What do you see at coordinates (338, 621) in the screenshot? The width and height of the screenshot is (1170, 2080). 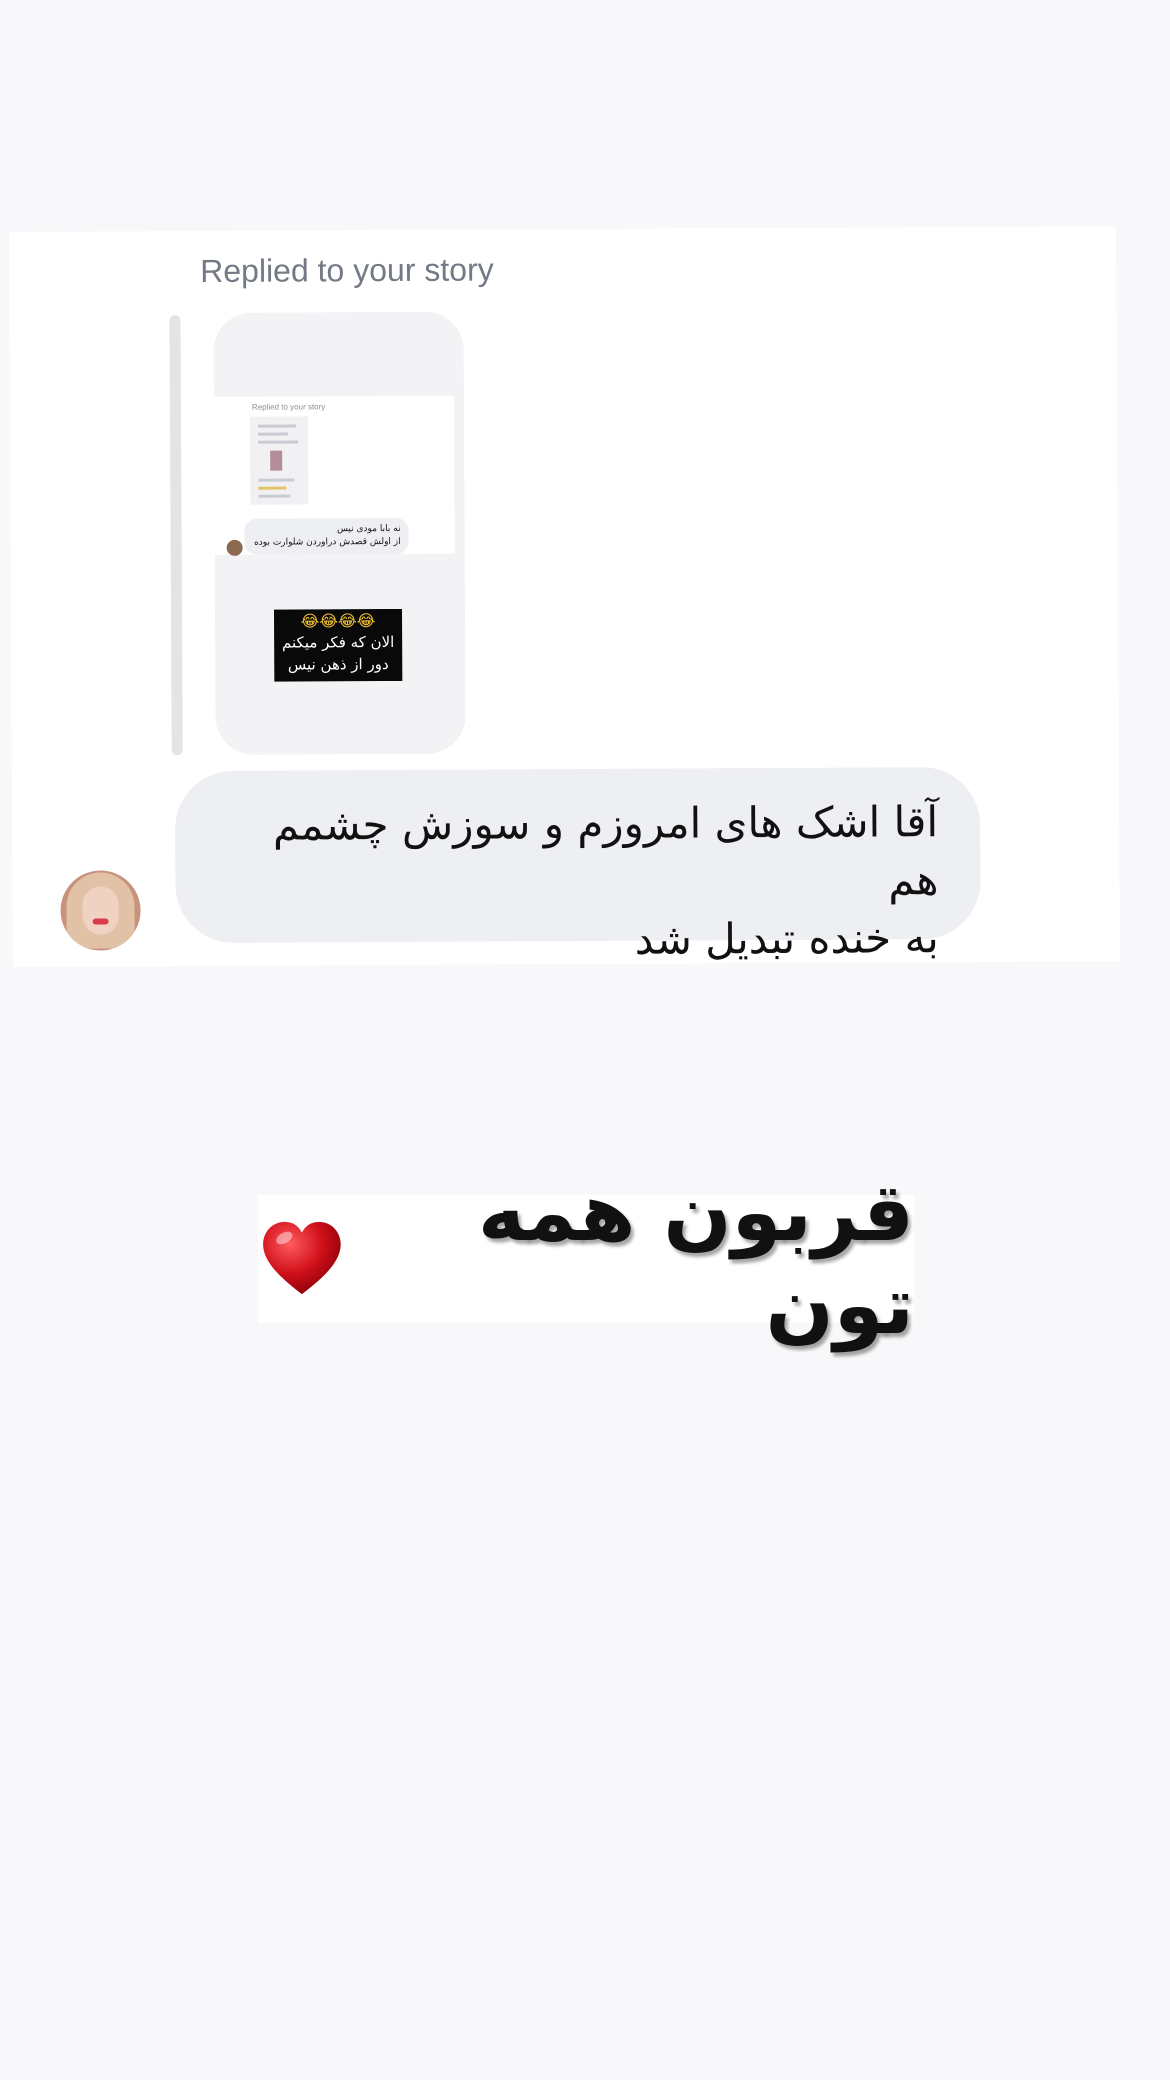 I see `laughing-emoji-row: 😂😂😂😂` at bounding box center [338, 621].